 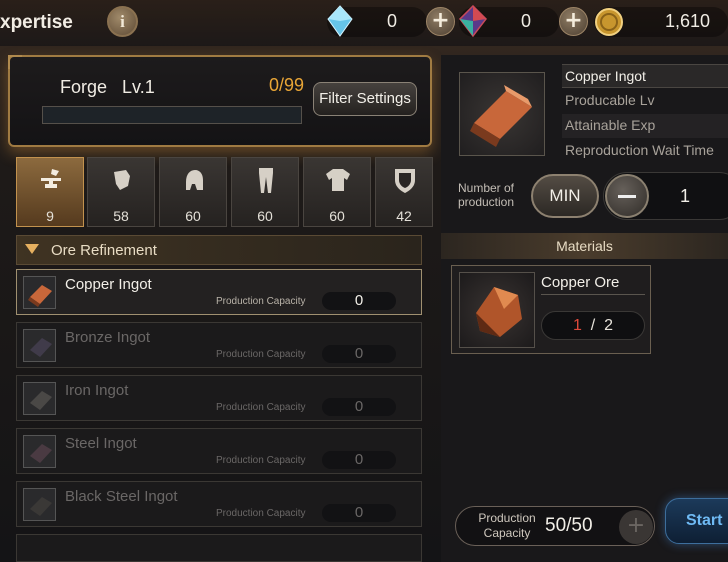 What do you see at coordinates (573, 21) in the screenshot?
I see `add-red-crystal-button: +` at bounding box center [573, 21].